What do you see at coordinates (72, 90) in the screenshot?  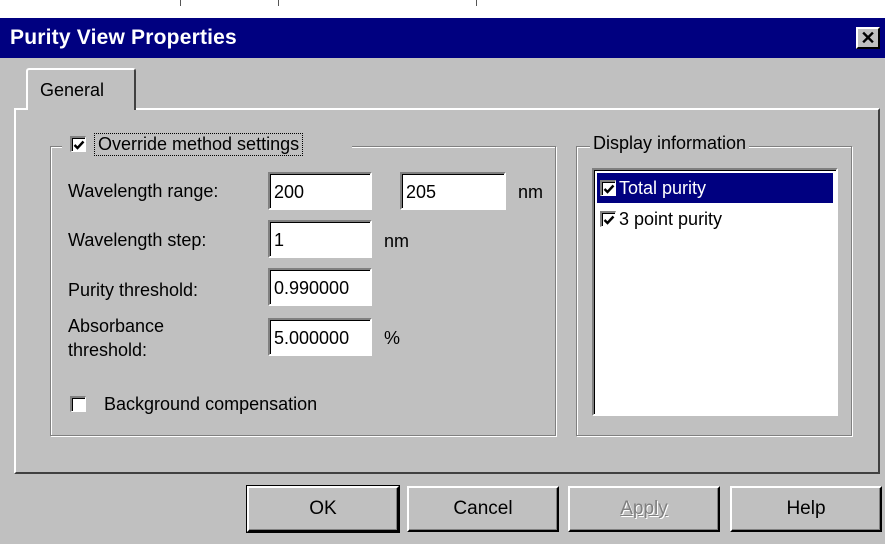 I see `tab-general-label: General` at bounding box center [72, 90].